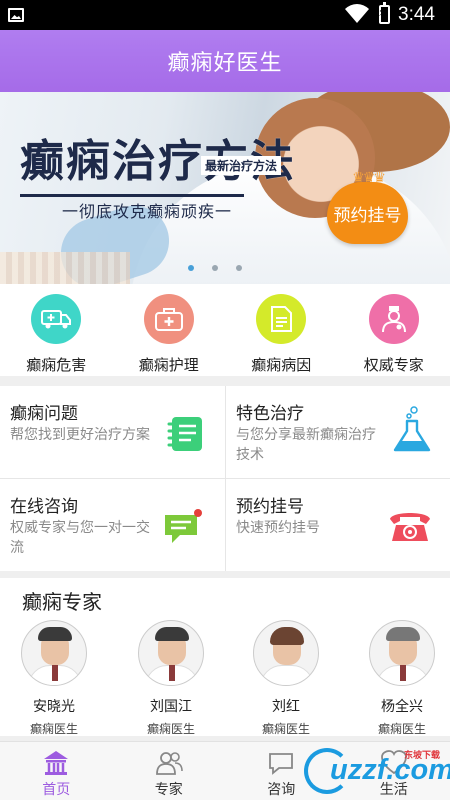  I want to click on doctor-card: 安晓光 癫痫医生, so click(54, 678).